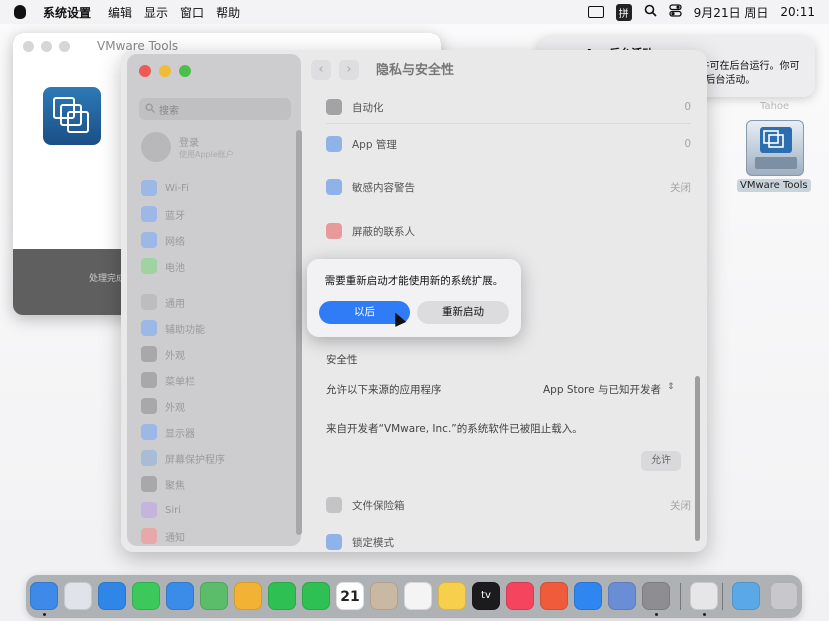 This screenshot has width=829, height=621. I want to click on facetime-icon, so click(282, 596).